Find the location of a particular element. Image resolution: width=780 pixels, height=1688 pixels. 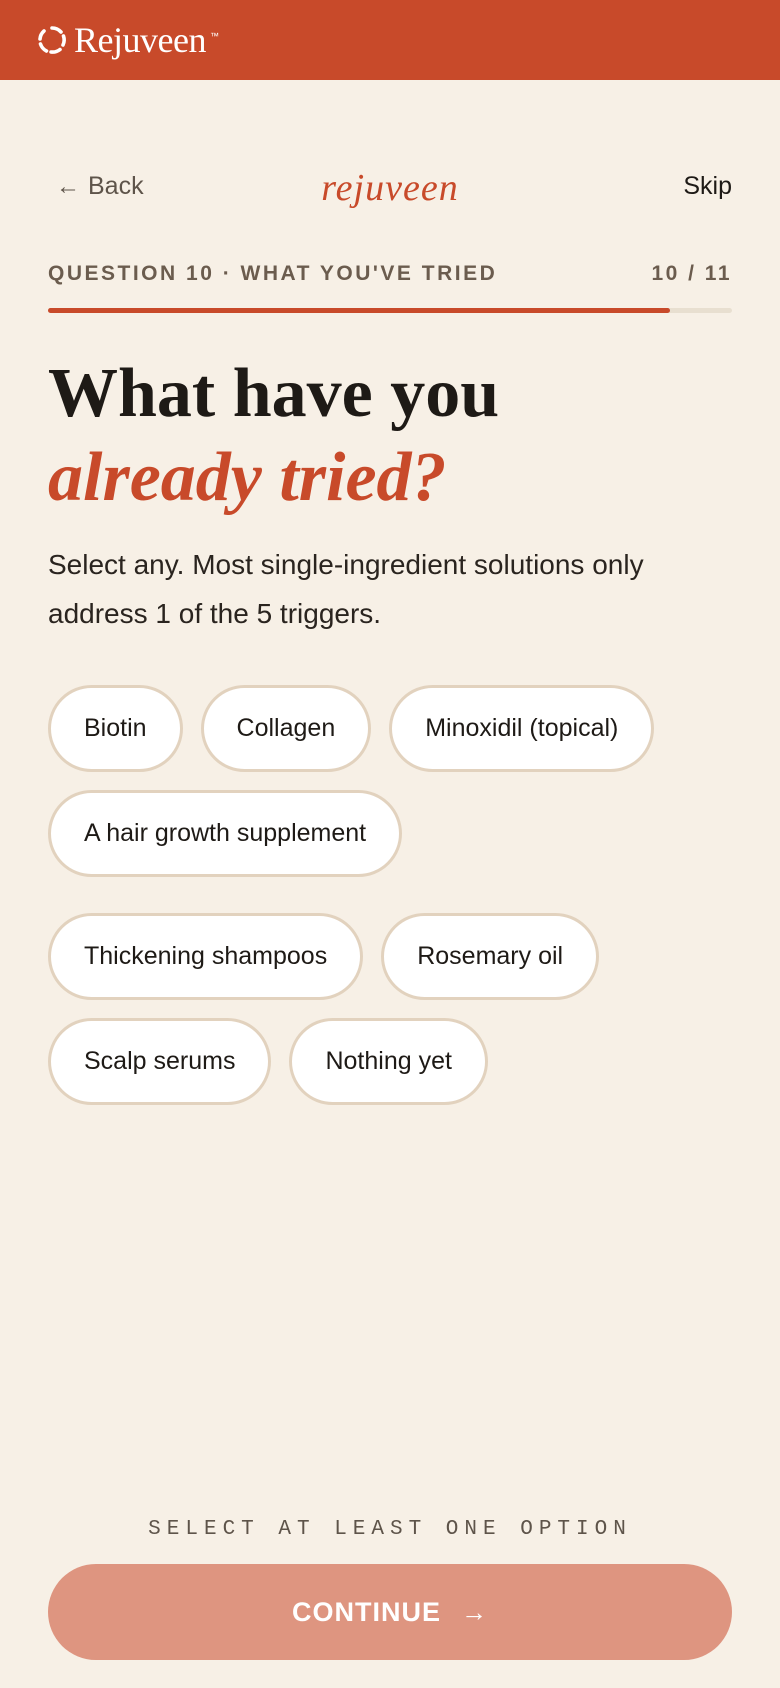

brand-logo: Rejuveen ™ is located at coordinates (127, 40).